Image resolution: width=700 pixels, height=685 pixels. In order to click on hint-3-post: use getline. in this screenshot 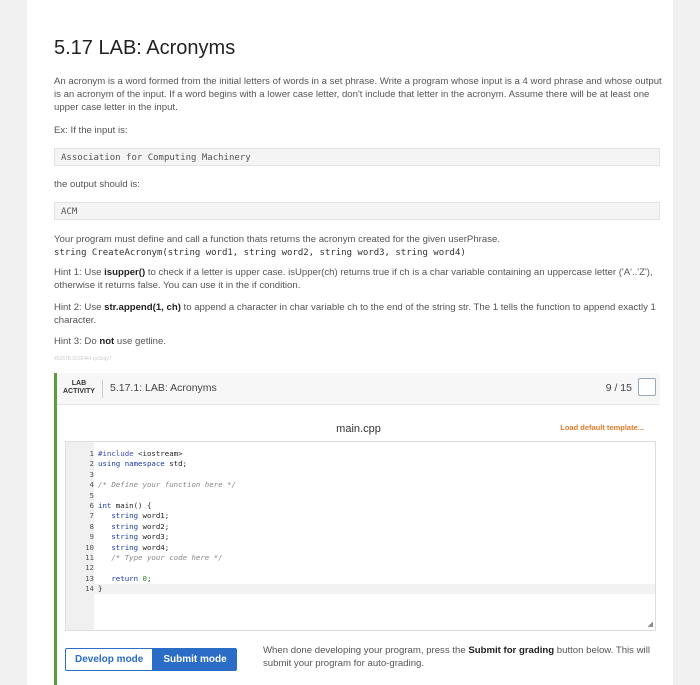, I will do `click(140, 341)`.